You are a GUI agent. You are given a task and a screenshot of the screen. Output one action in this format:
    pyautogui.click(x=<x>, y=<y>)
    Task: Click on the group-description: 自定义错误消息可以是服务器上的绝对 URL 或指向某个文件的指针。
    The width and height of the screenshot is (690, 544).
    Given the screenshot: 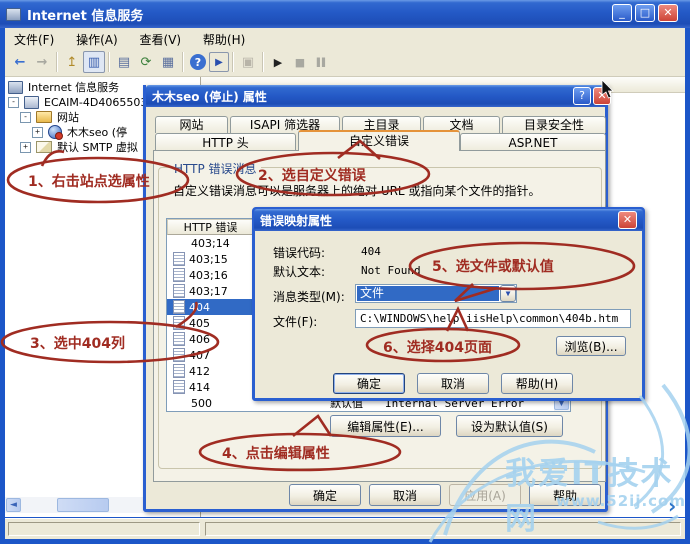 What is the action you would take?
    pyautogui.click(x=357, y=191)
    